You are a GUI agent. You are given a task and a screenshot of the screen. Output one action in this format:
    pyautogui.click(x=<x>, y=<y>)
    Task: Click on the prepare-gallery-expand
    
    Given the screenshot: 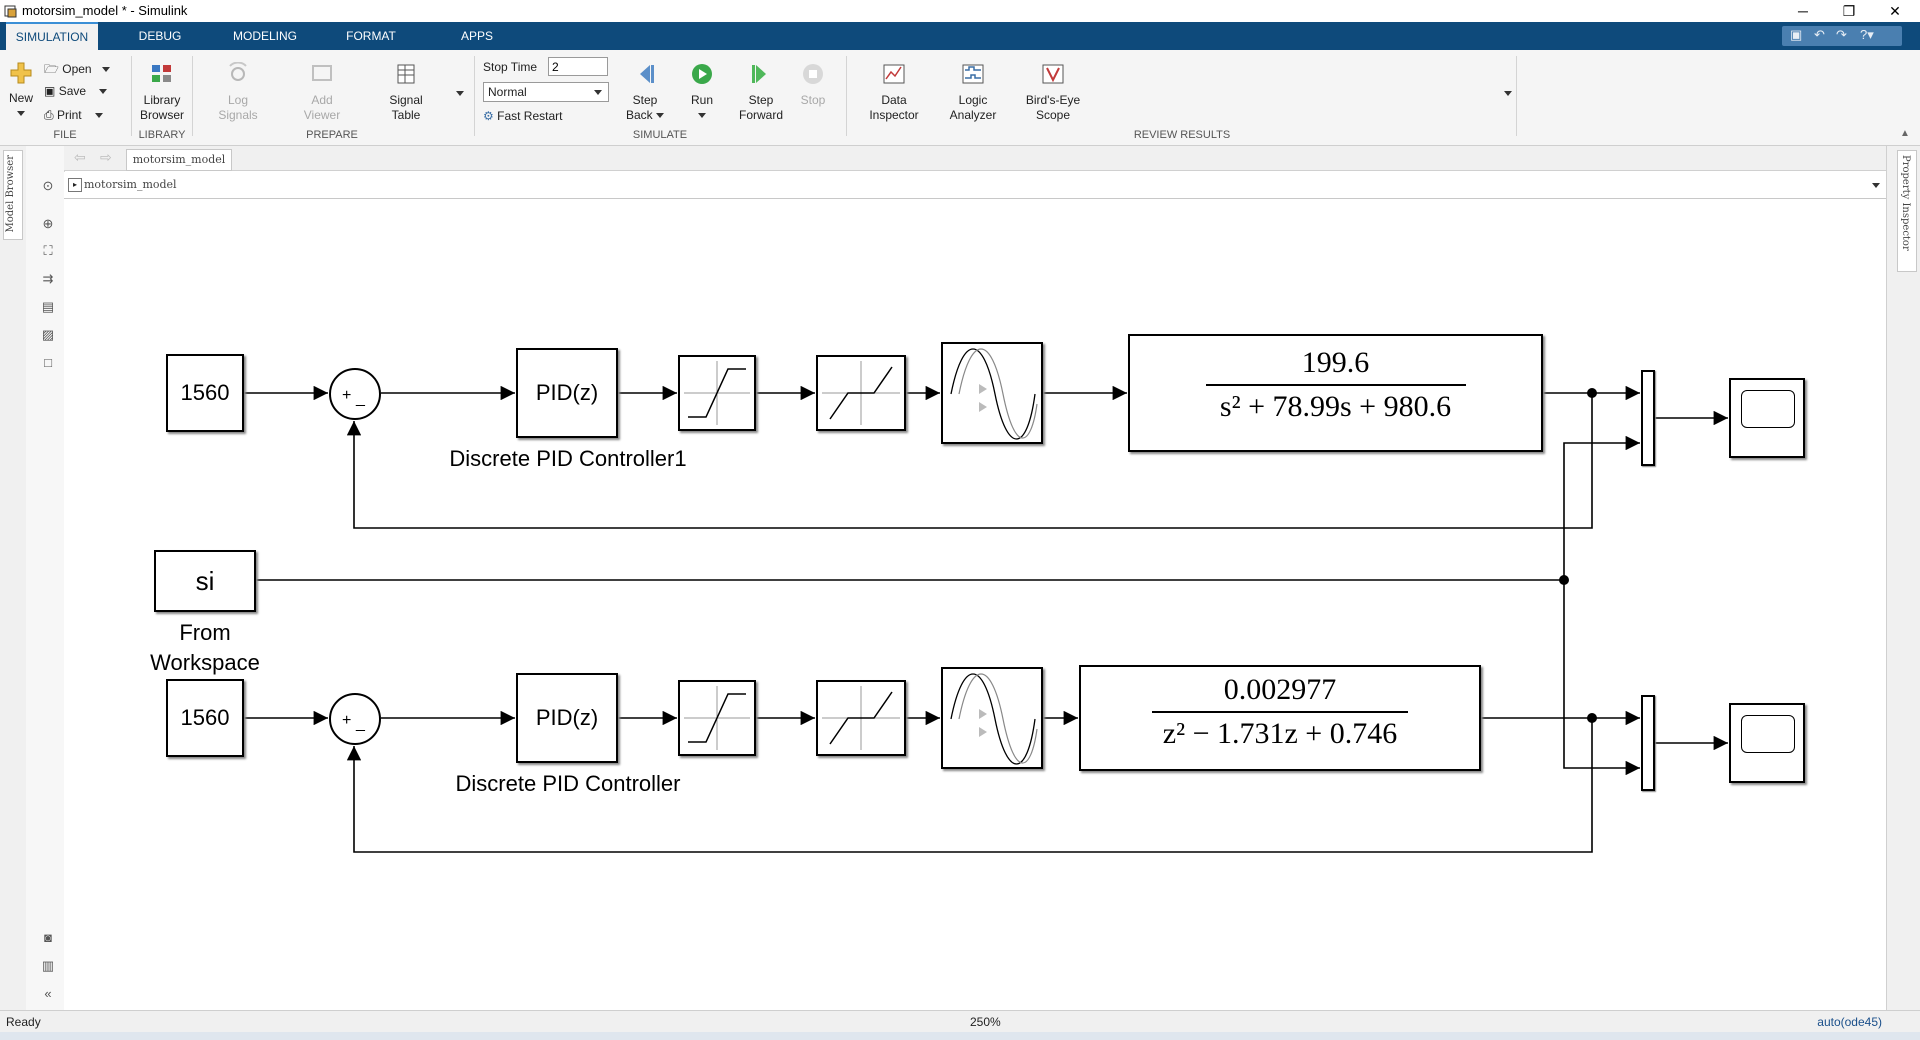 What is the action you would take?
    pyautogui.click(x=460, y=93)
    